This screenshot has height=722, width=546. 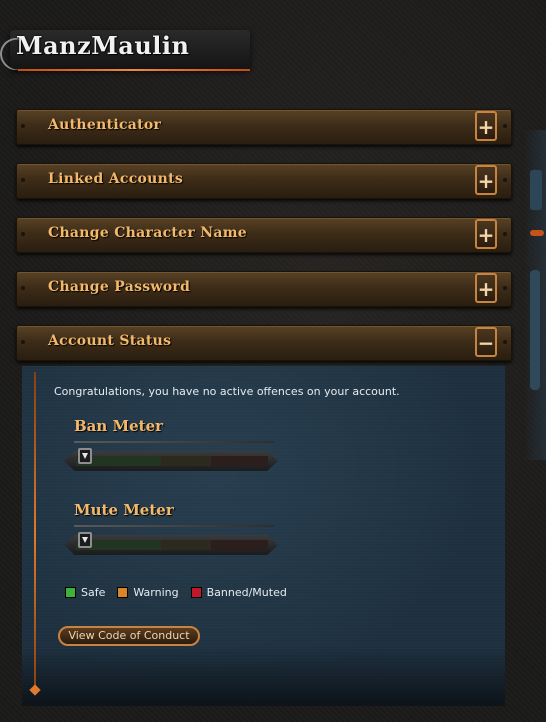 I want to click on character-art-edge, so click(x=535, y=295).